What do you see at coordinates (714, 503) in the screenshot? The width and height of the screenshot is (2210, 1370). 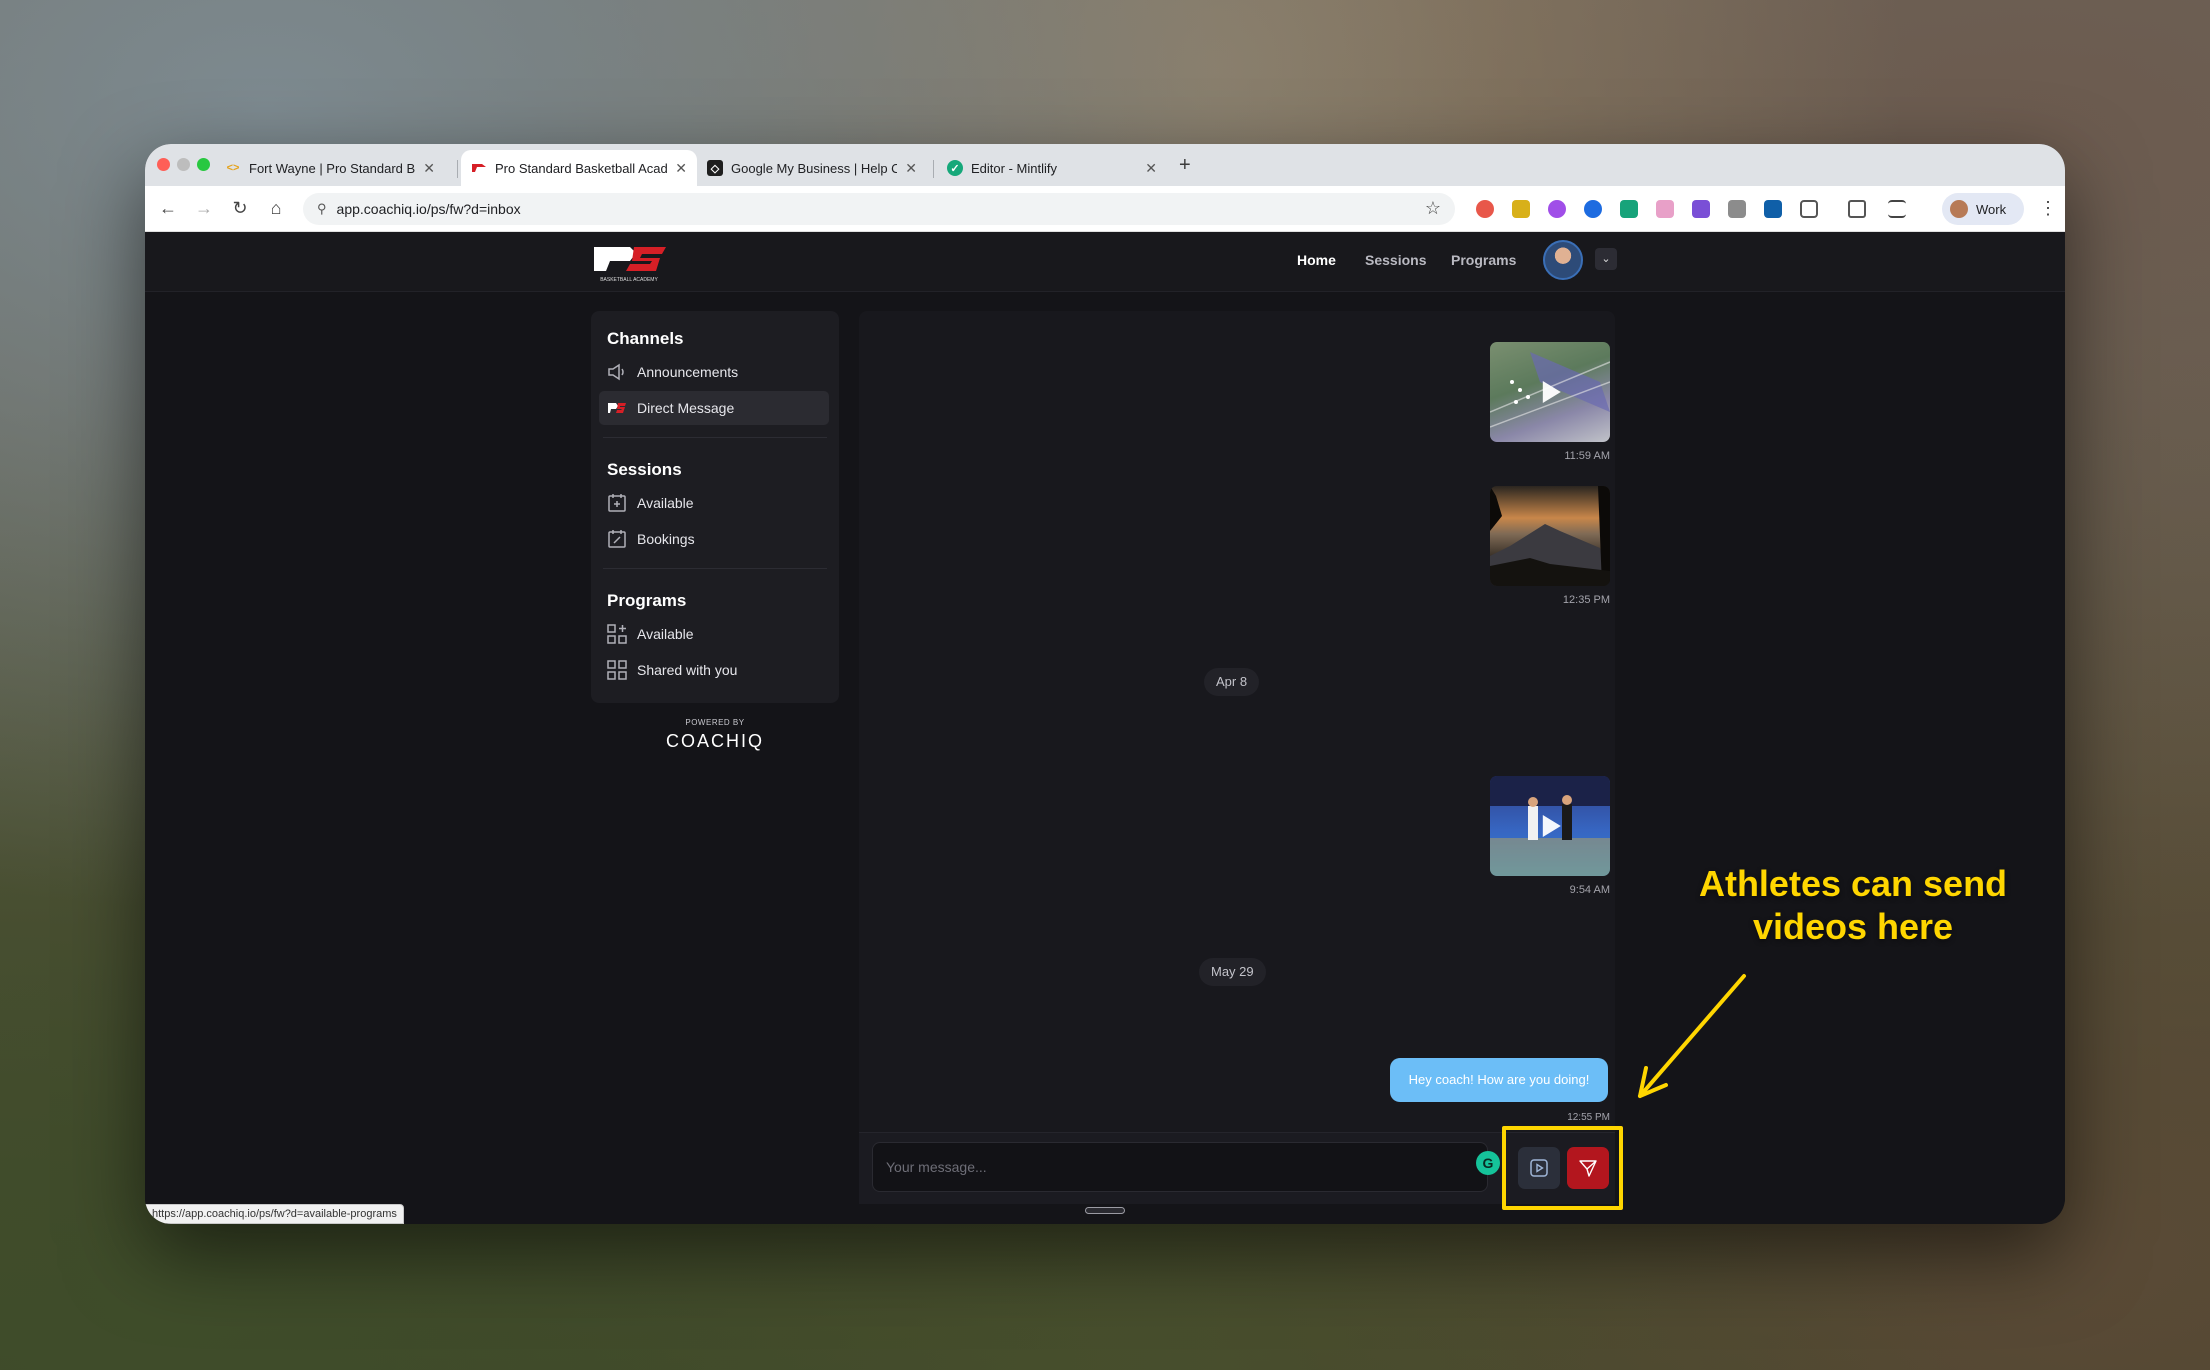 I see `sidebar-item-sessions-available: Available` at bounding box center [714, 503].